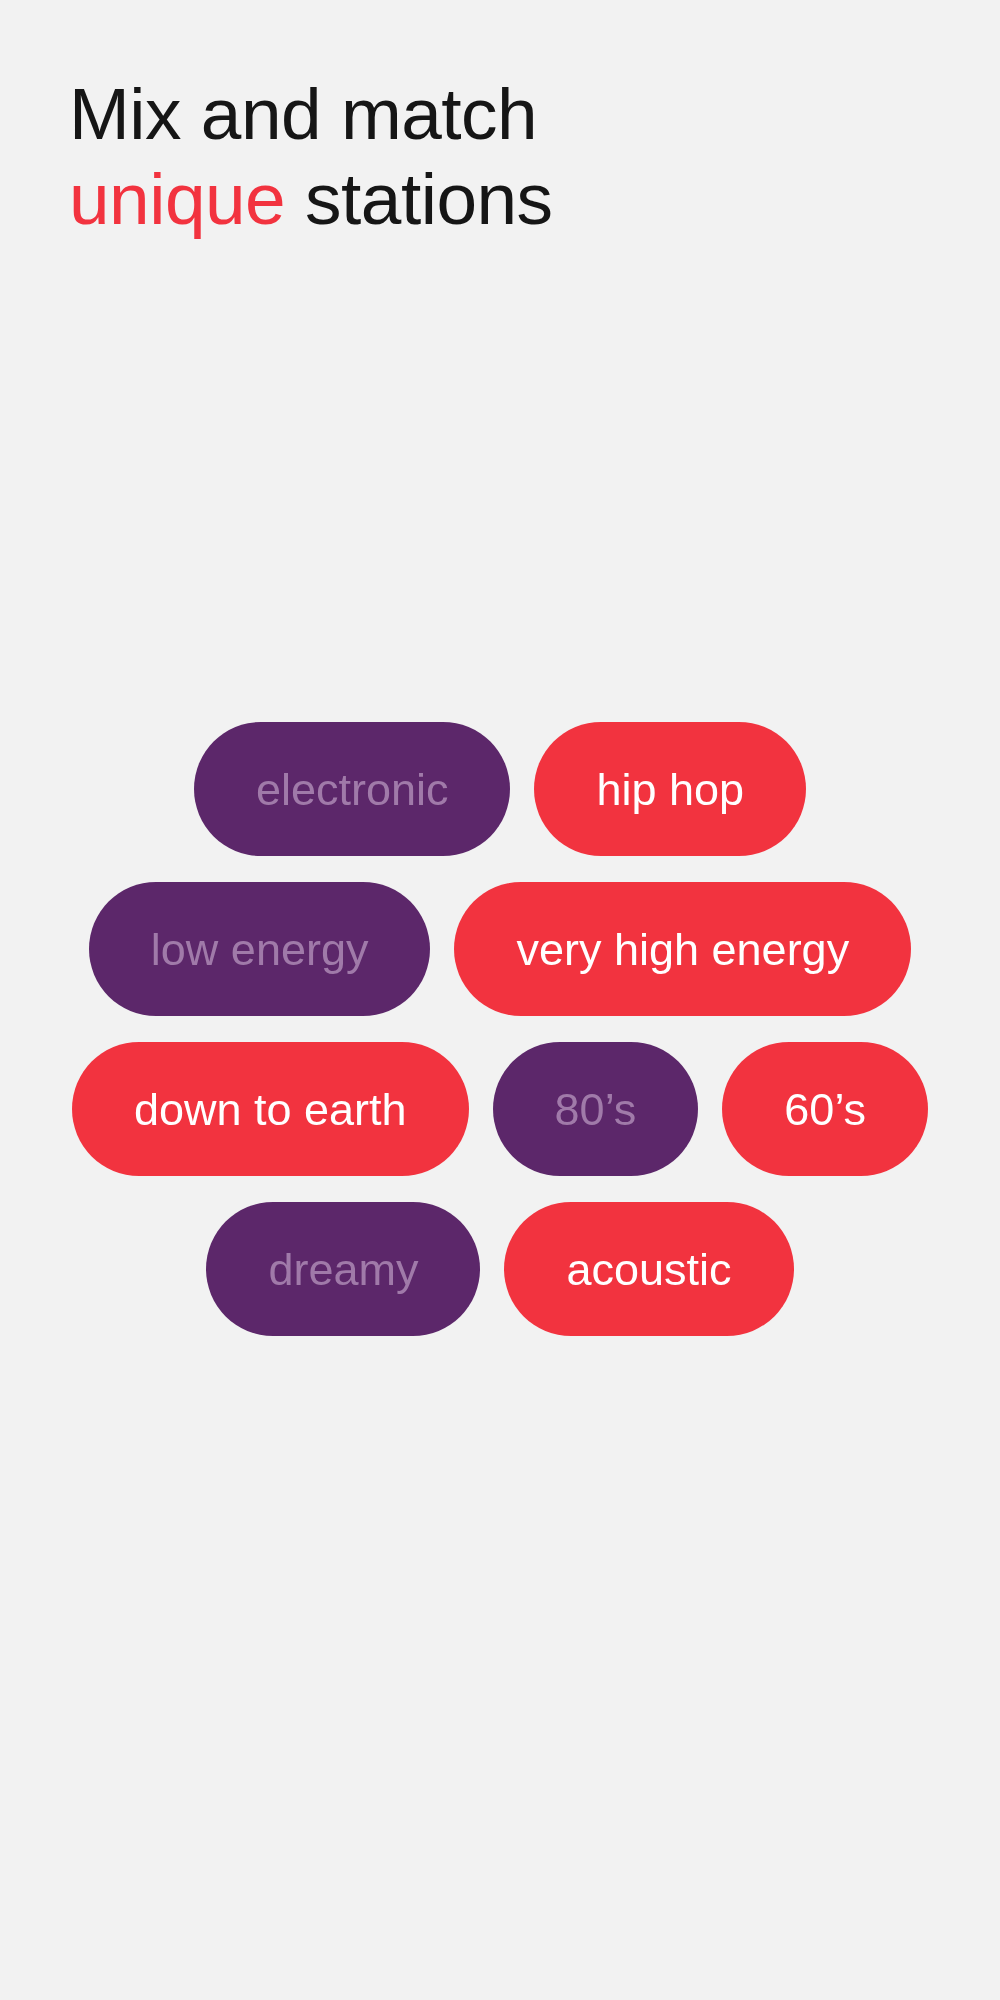  Describe the element at coordinates (595, 1109) in the screenshot. I see `station-tag: 80’s` at that location.